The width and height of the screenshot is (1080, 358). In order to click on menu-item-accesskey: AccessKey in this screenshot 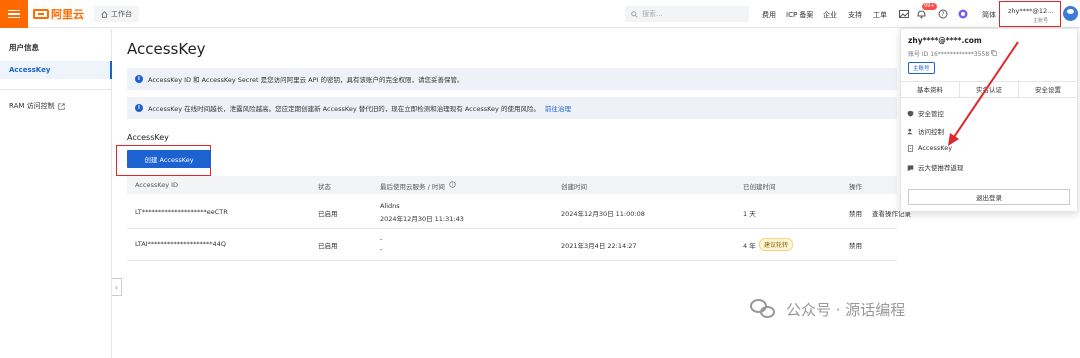, I will do `click(929, 148)`.